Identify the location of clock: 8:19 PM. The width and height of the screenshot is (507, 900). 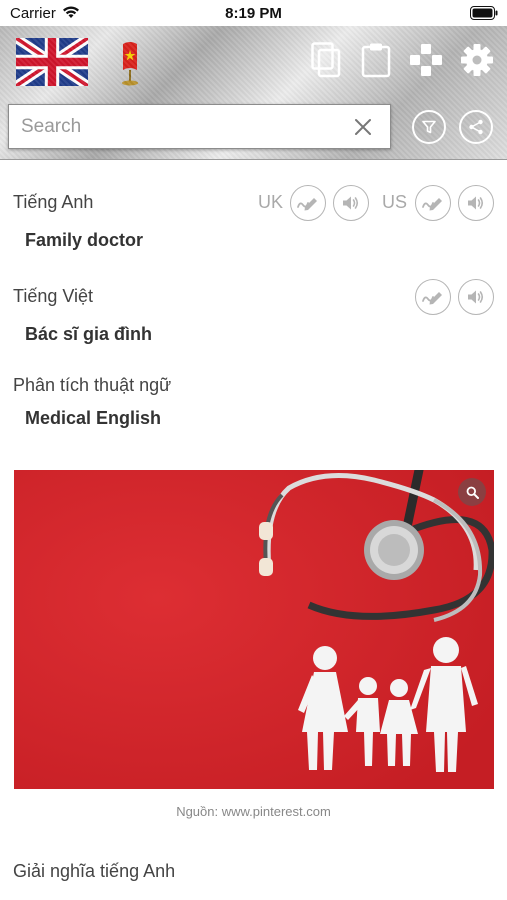
(253, 13).